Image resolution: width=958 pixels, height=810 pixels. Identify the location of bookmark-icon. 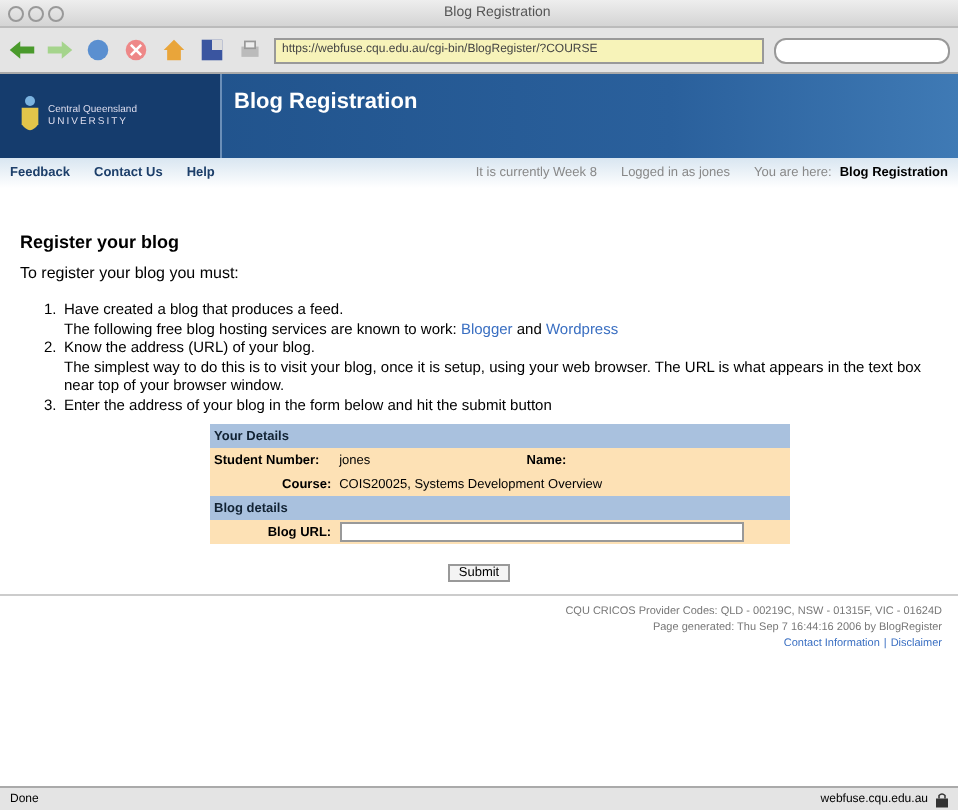
(212, 50).